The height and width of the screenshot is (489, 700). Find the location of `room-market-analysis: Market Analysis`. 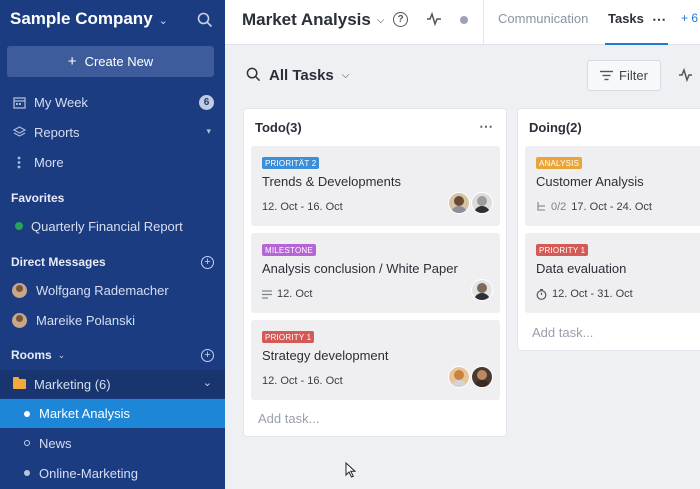

room-market-analysis: Market Analysis is located at coordinates (112, 413).